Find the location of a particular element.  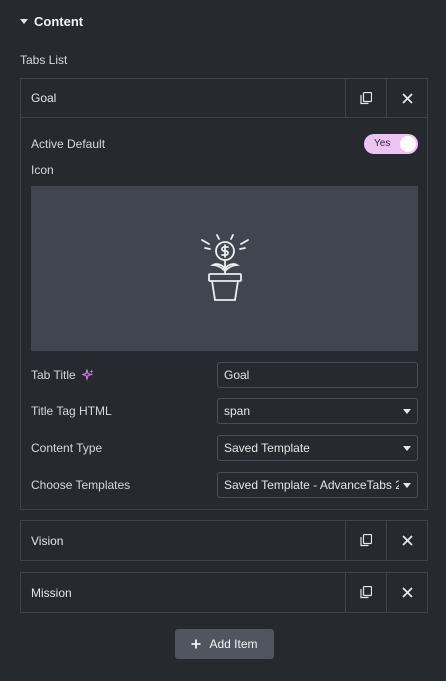

choose-templates-label: Choose Templates is located at coordinates (81, 485).